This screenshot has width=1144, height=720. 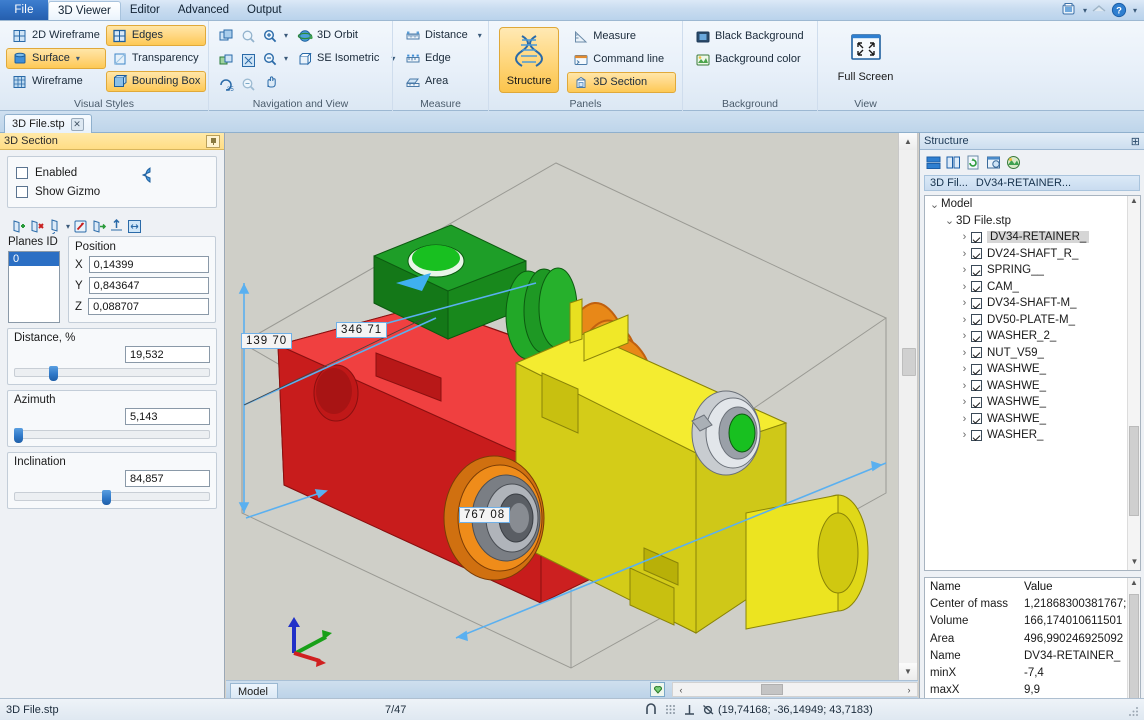 What do you see at coordinates (148, 285) in the screenshot?
I see `position-y-input` at bounding box center [148, 285].